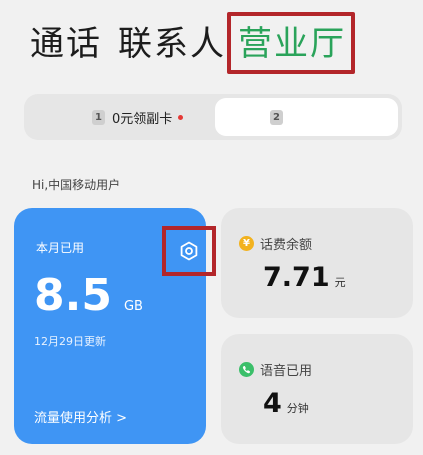  Describe the element at coordinates (317, 389) in the screenshot. I see `voice-card: 语音已用 4 分钟` at that location.